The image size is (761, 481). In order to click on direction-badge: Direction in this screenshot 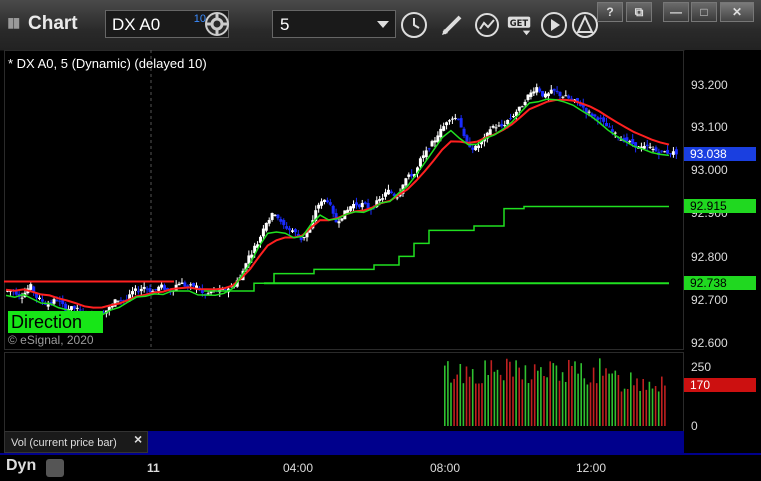, I will do `click(55, 322)`.